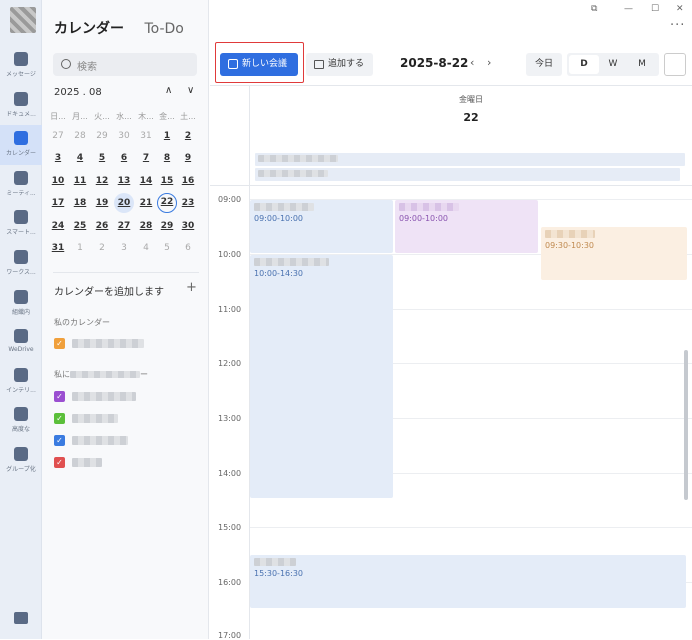 Image resolution: width=692 pixels, height=640 pixels. Describe the element at coordinates (168, 90) in the screenshot. I see `chevron-up-icon: ∧` at that location.